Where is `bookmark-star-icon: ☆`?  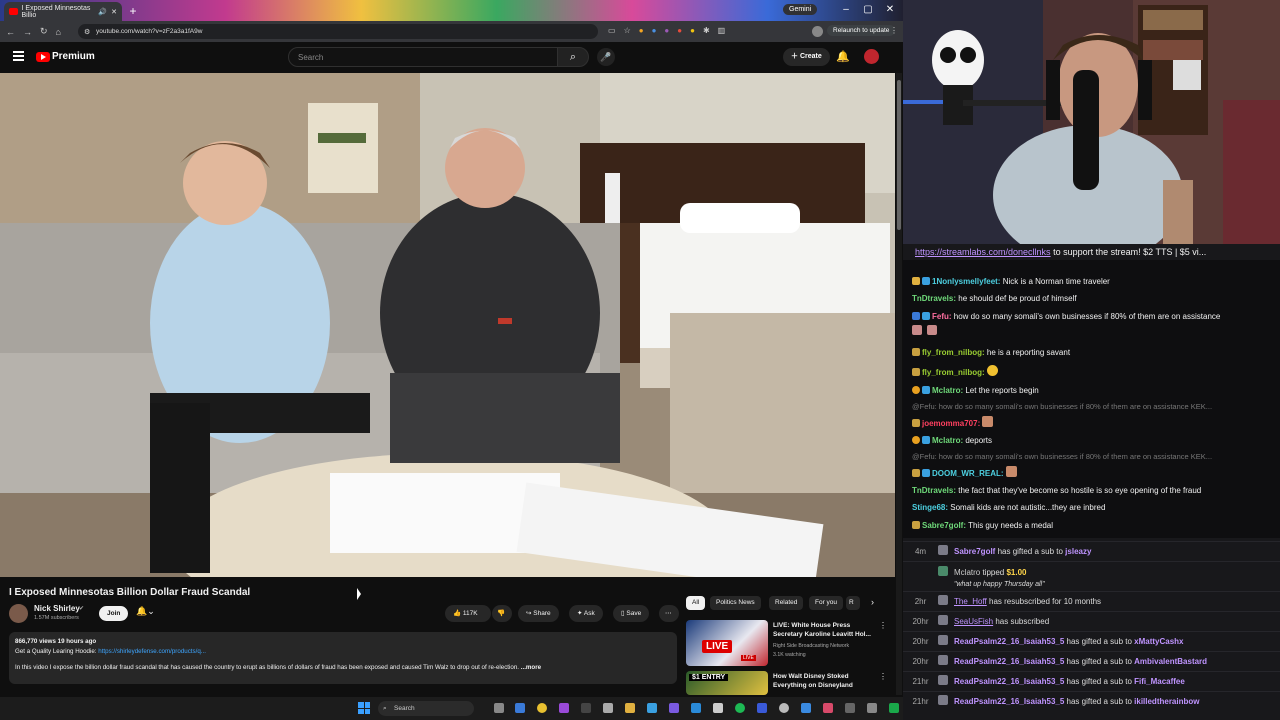
bookmark-star-icon: ☆ is located at coordinates (627, 30).